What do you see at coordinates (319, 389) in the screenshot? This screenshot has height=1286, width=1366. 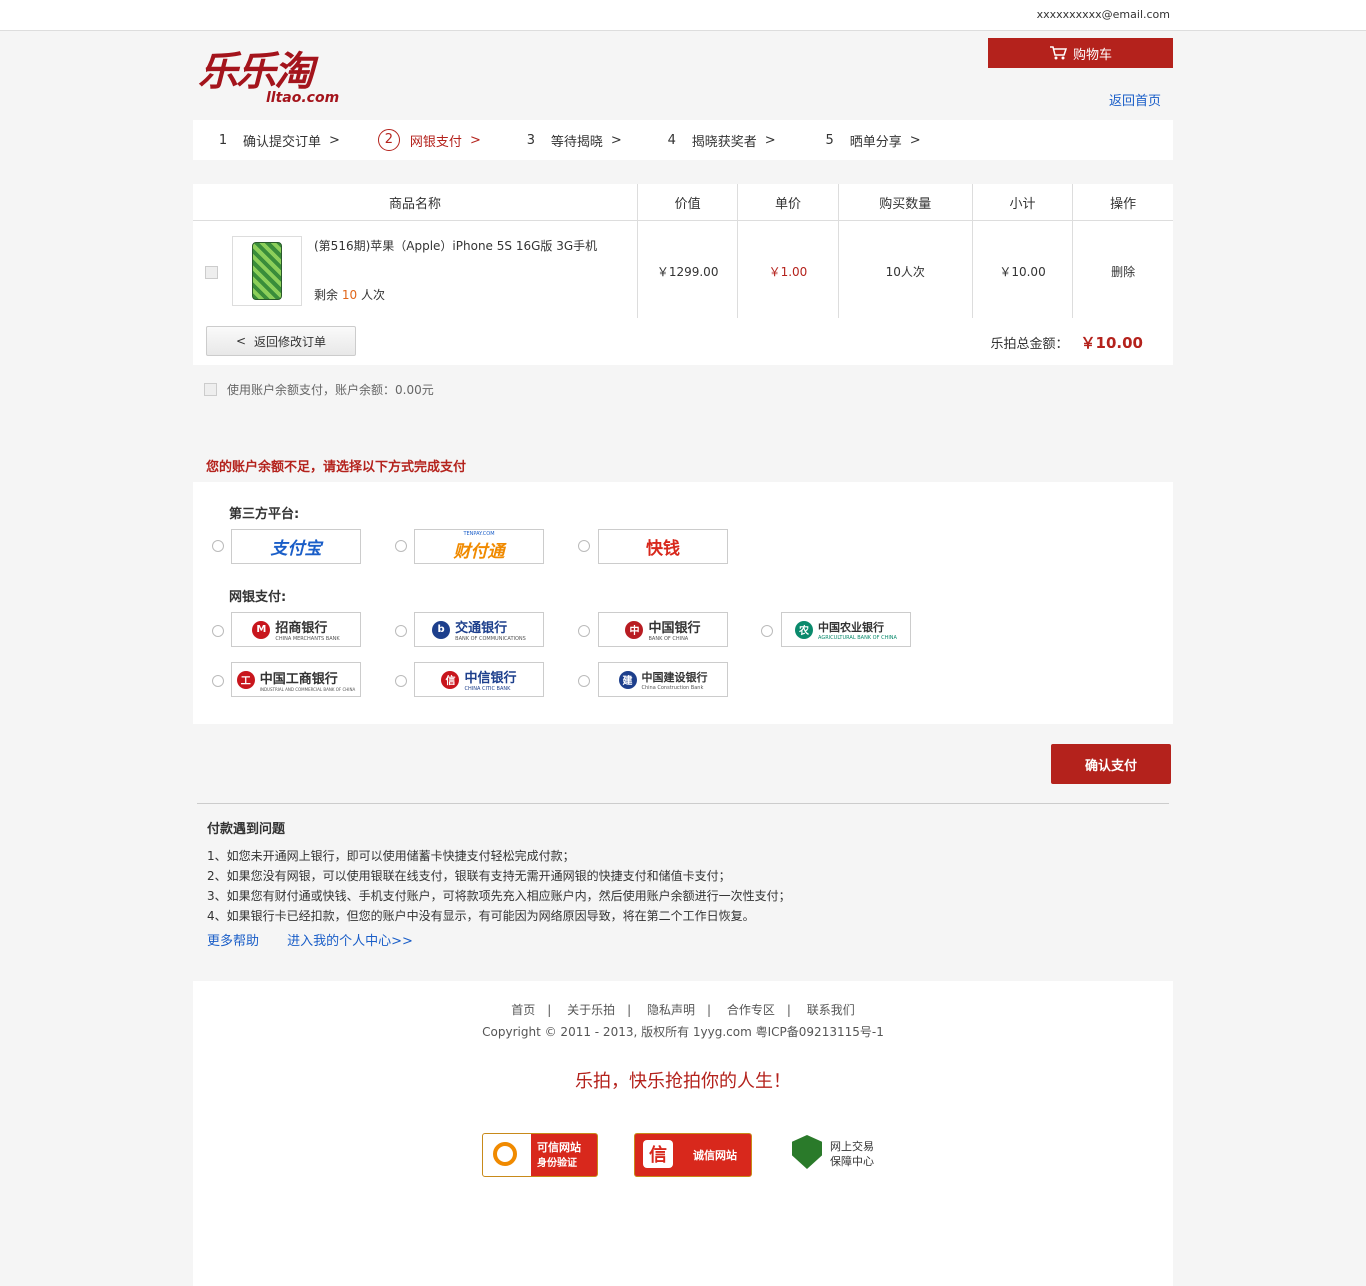 I see `use-balance-option: 使用账户余额支付，账户余额：0.00元` at bounding box center [319, 389].